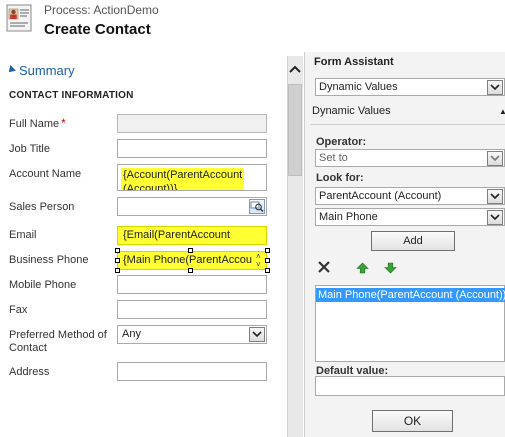  What do you see at coordinates (37, 123) in the screenshot?
I see `full-name-label: Full Name *` at bounding box center [37, 123].